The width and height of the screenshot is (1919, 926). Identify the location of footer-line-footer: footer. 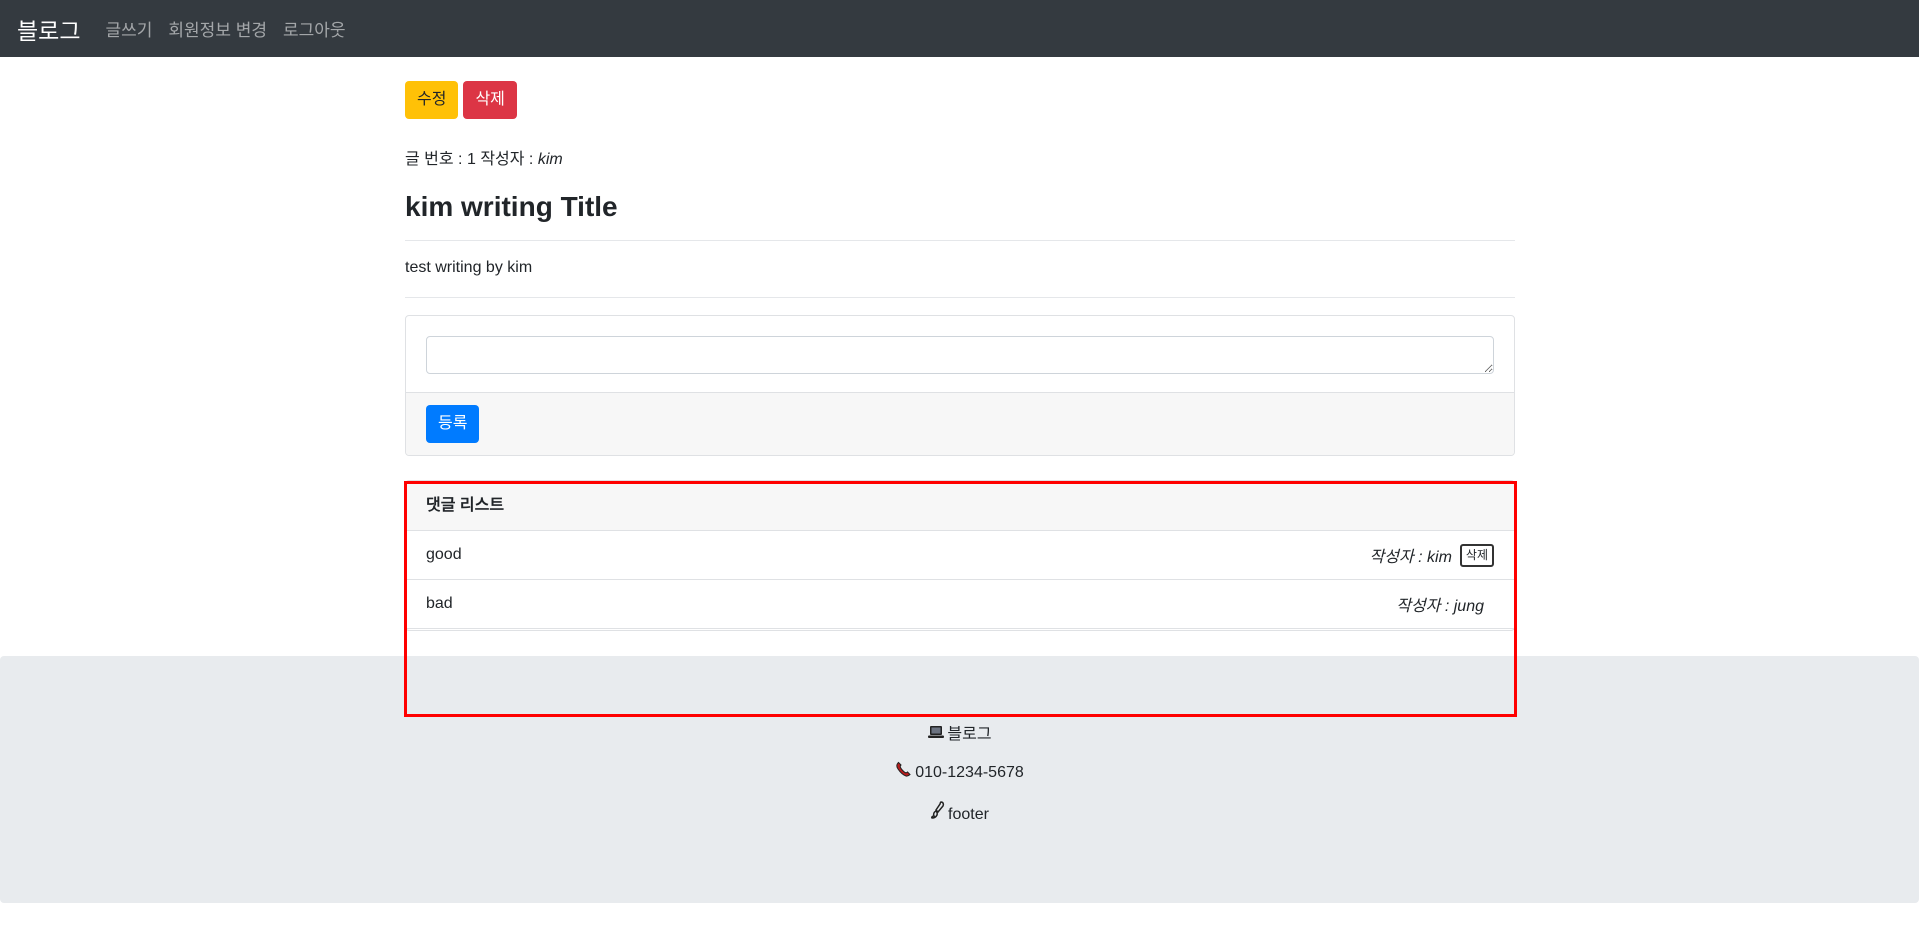
(959, 812).